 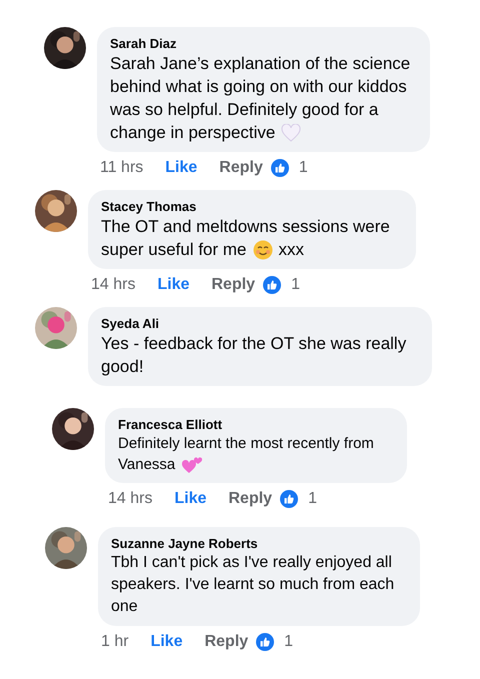 I want to click on comment-text: The OT and meltdowns sessions were, so click(x=245, y=227).